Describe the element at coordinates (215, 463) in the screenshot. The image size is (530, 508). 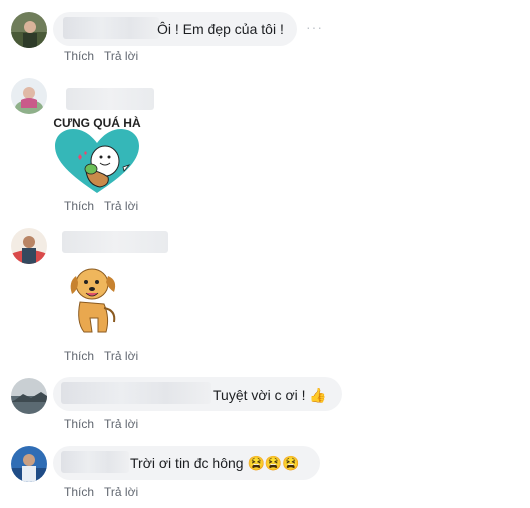
I see `comment-text: Trời ơi tin đc hông 😫😫😫` at that location.